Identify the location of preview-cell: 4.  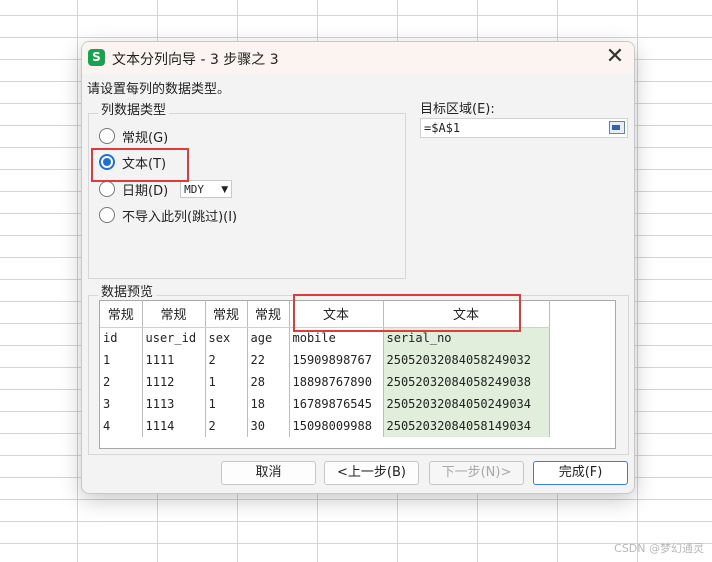
(121, 426).